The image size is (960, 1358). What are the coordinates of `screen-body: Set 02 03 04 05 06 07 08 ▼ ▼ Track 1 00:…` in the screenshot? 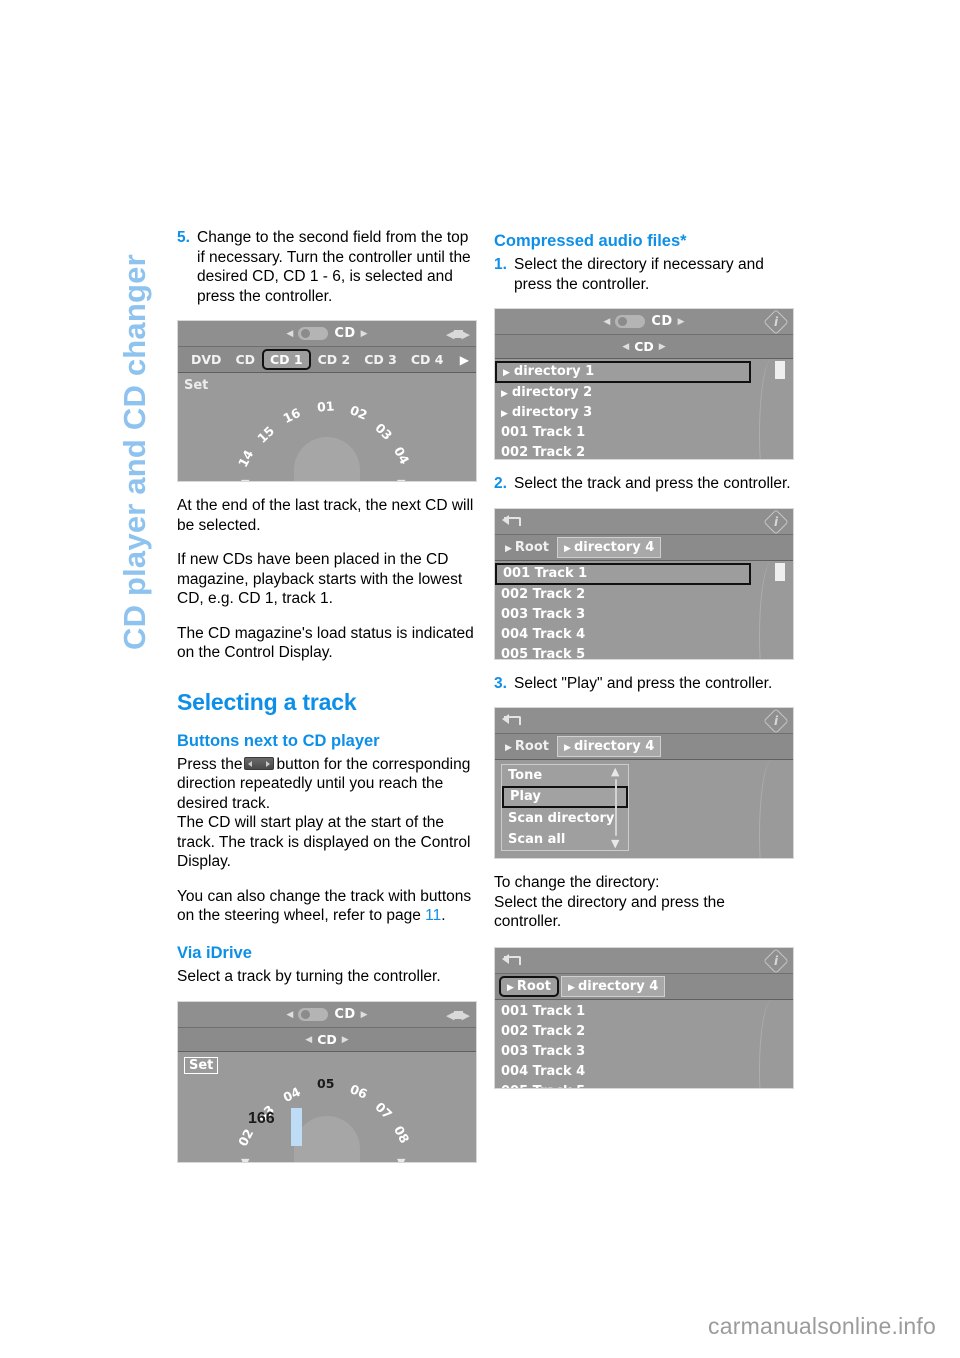 It's located at (327, 1107).